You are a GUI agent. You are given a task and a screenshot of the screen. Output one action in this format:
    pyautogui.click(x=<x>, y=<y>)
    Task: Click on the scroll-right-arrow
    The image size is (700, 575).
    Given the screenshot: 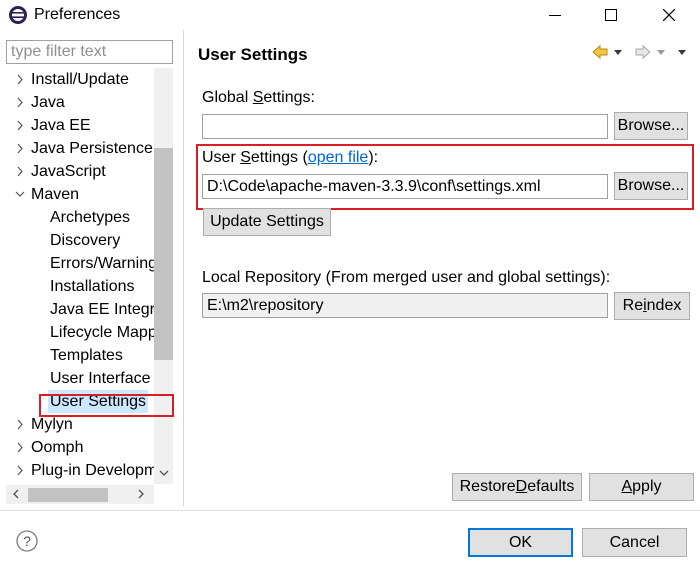 What is the action you would take?
    pyautogui.click(x=141, y=494)
    